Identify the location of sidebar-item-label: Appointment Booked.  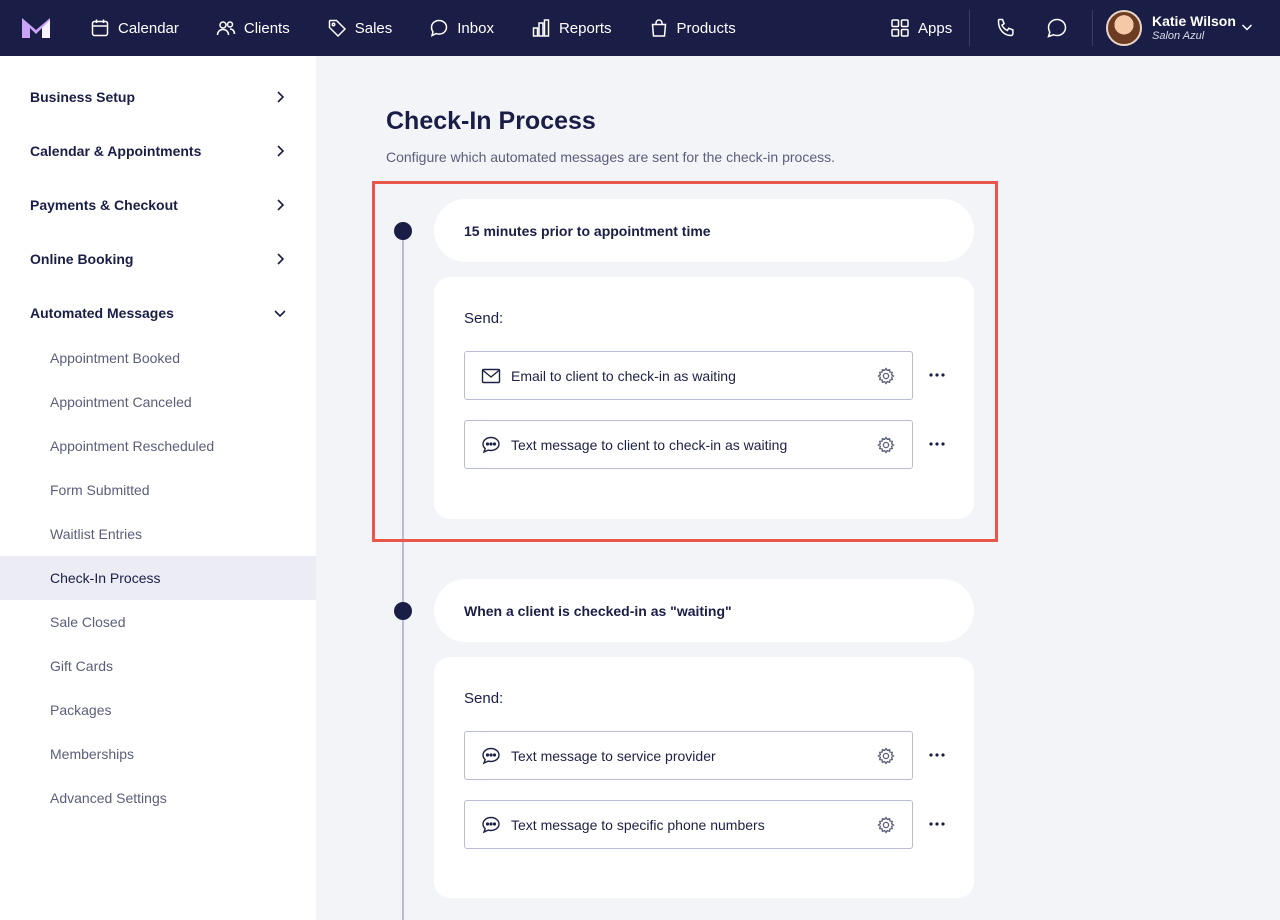
(115, 358).